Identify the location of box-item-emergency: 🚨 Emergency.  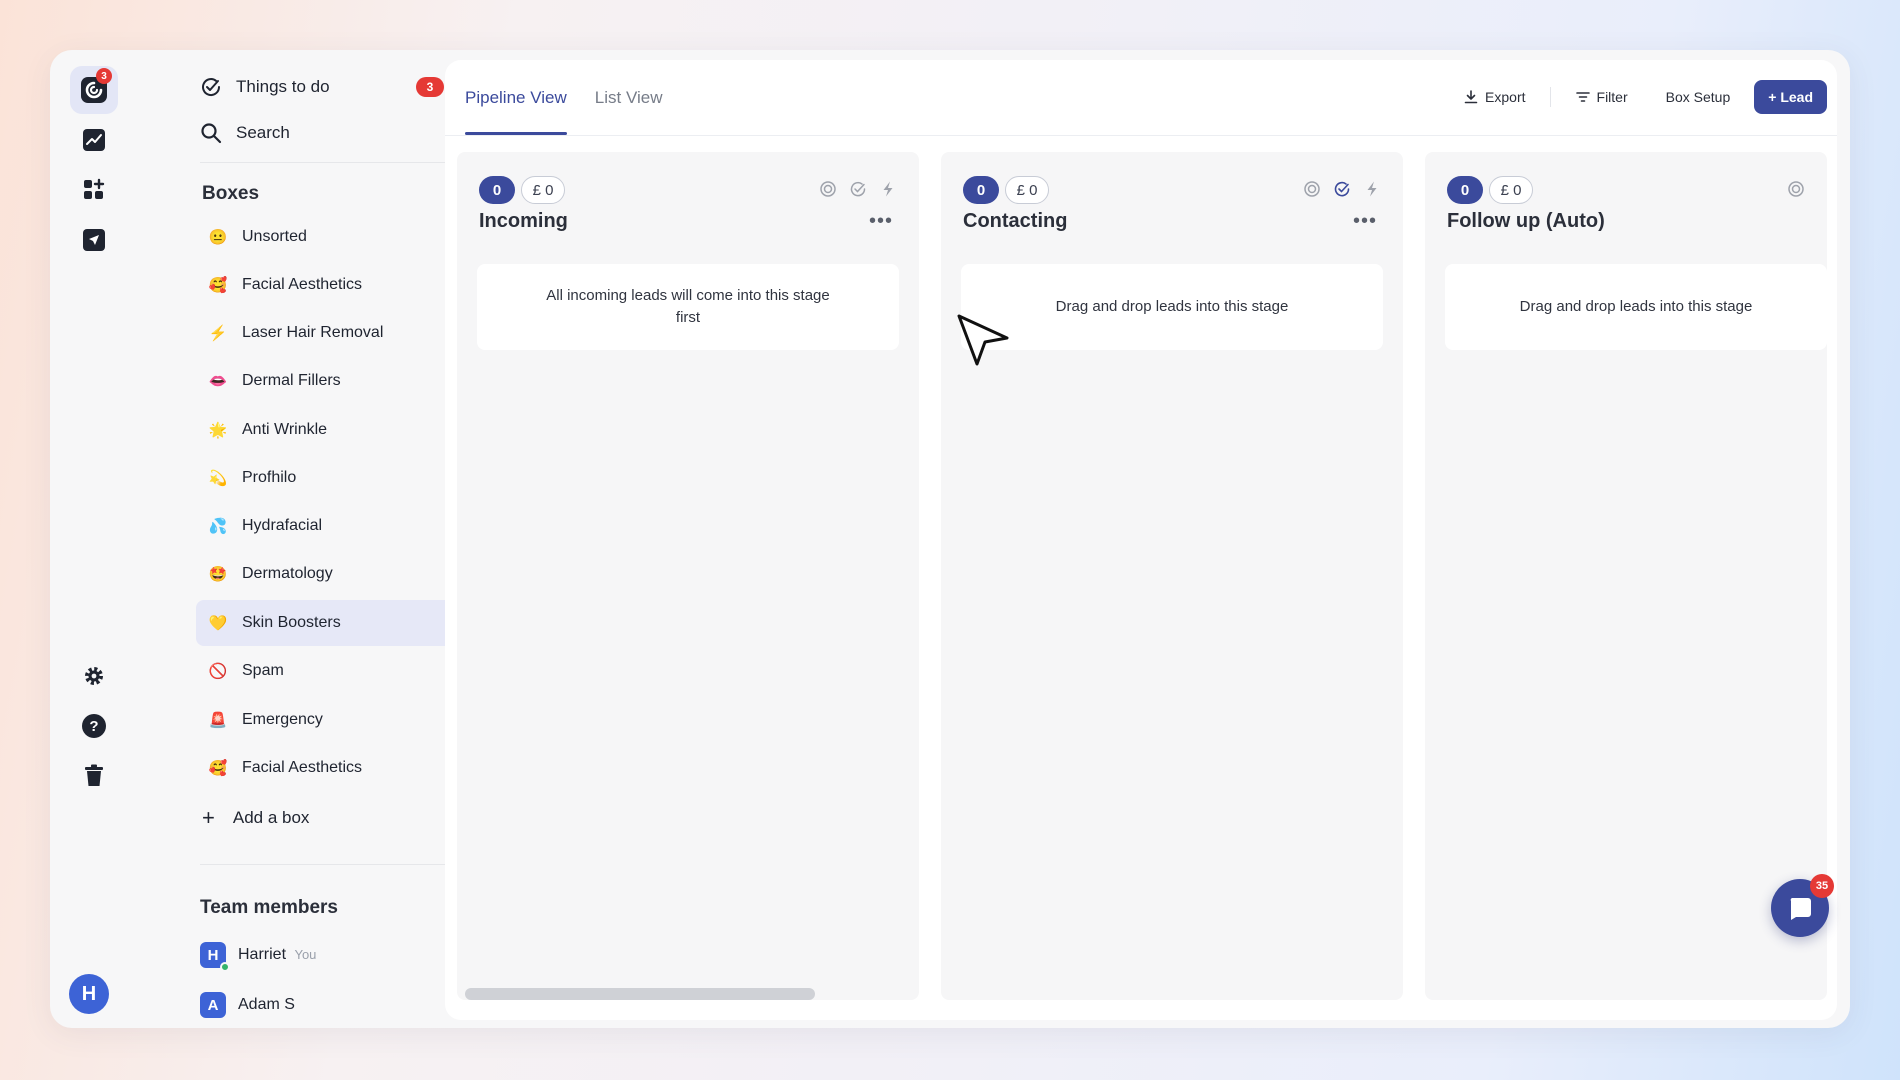
(333, 720).